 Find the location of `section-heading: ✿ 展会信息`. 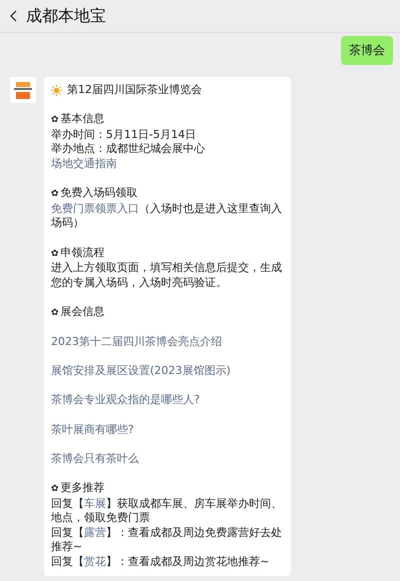

section-heading: ✿ 展会信息 is located at coordinates (78, 312).